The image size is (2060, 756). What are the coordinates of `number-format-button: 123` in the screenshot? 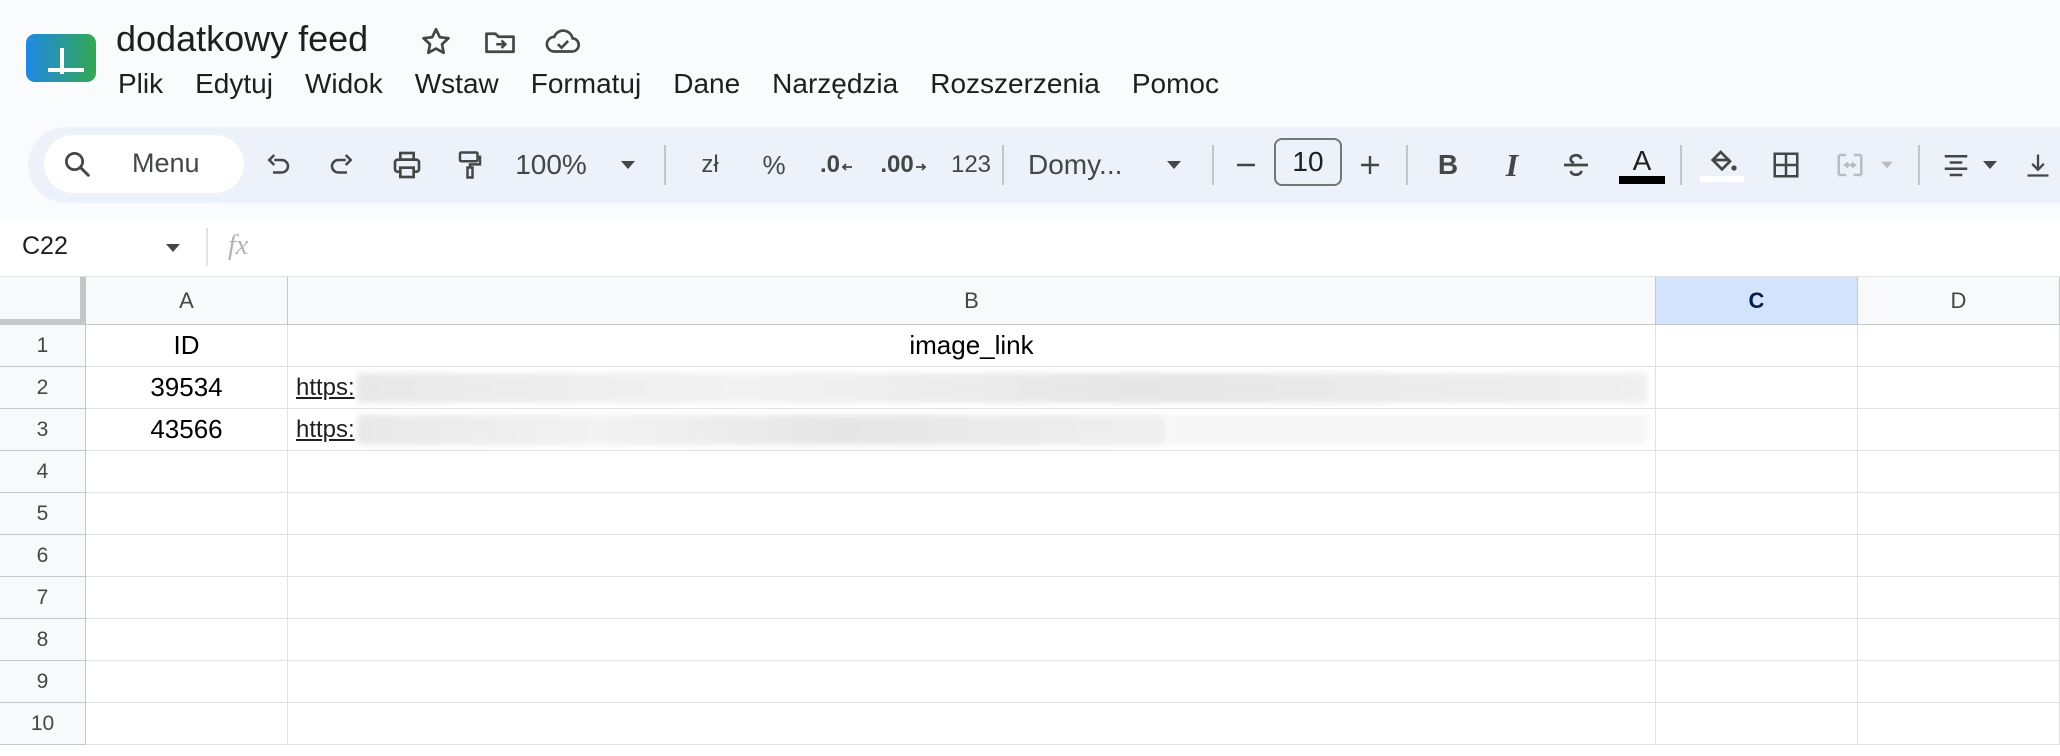 It's located at (971, 165).